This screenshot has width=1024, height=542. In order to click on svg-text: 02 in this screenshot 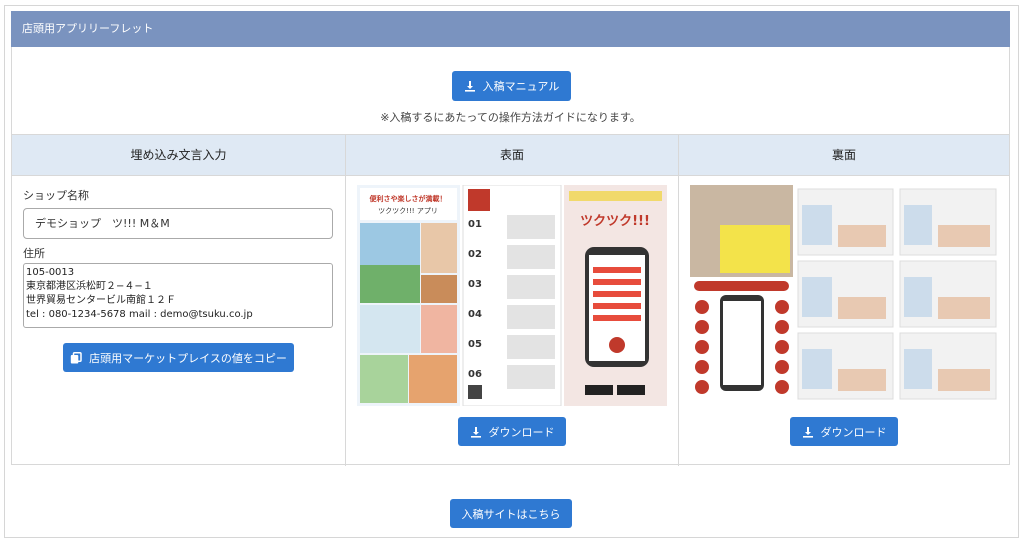, I will do `click(475, 254)`.